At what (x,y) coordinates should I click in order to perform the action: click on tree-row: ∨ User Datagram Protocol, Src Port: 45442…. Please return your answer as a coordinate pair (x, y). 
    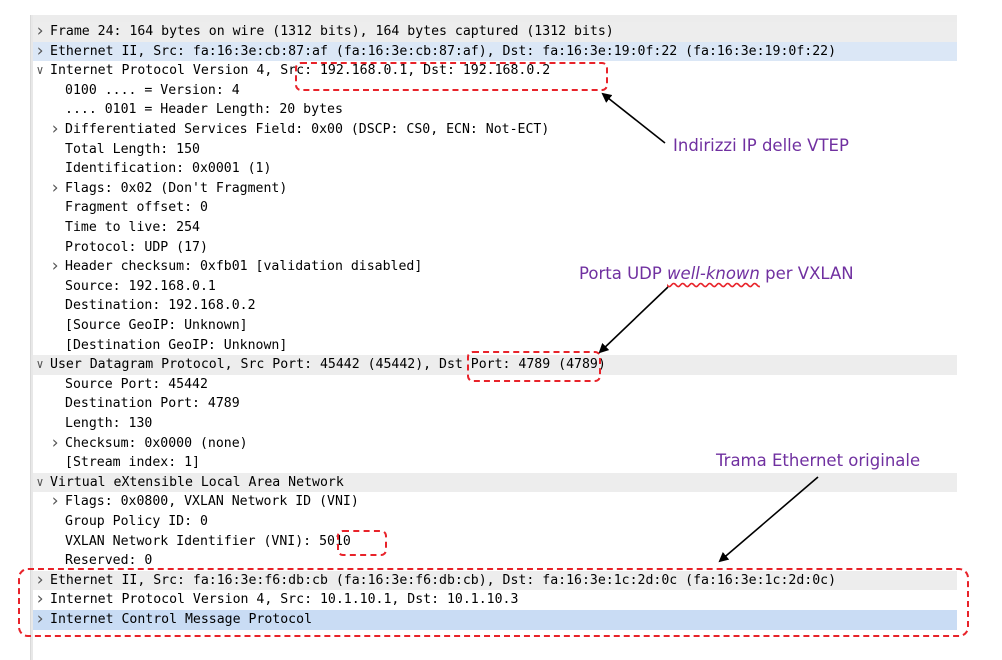
    Looking at the image, I should click on (495, 365).